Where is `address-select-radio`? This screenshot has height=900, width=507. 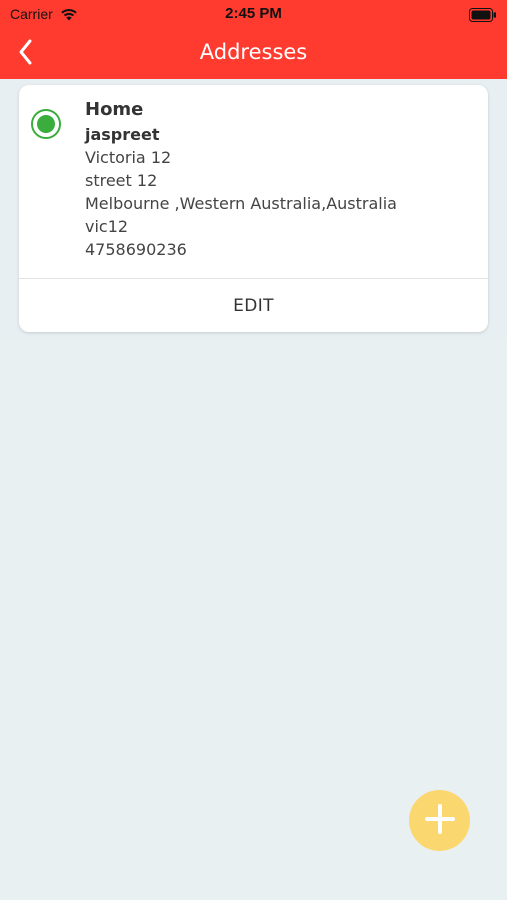 address-select-radio is located at coordinates (46, 124).